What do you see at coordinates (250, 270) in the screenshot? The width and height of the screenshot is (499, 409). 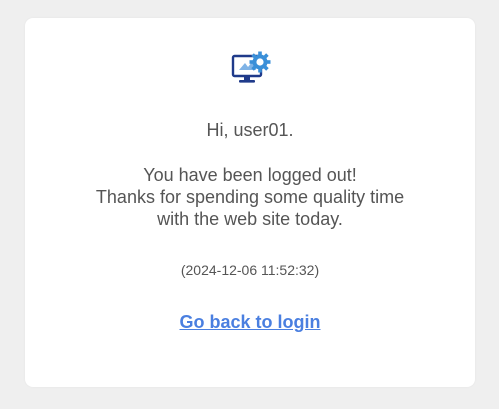 I see `logout-timestamp: (2024-12-06 11:52:32)` at bounding box center [250, 270].